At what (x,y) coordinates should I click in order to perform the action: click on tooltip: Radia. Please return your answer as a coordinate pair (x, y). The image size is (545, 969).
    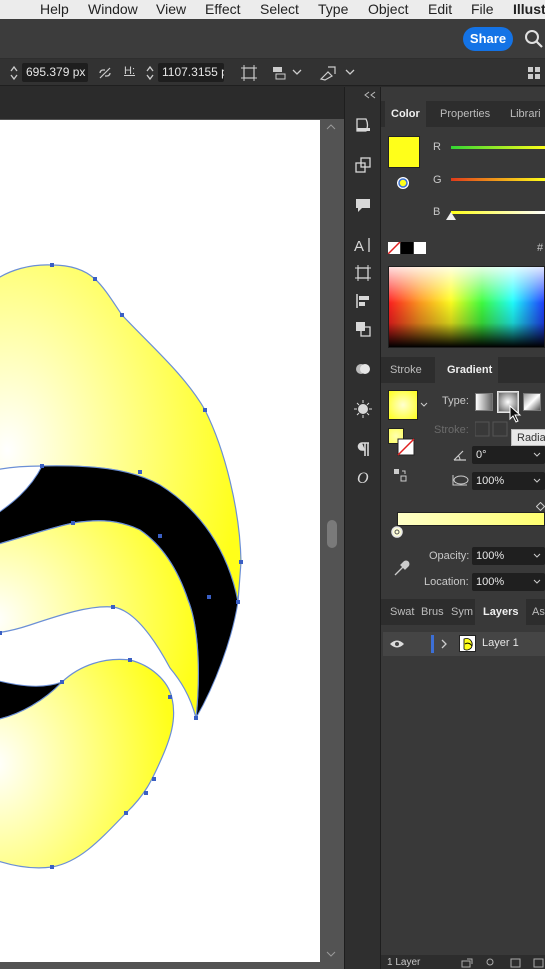
    Looking at the image, I should click on (528, 437).